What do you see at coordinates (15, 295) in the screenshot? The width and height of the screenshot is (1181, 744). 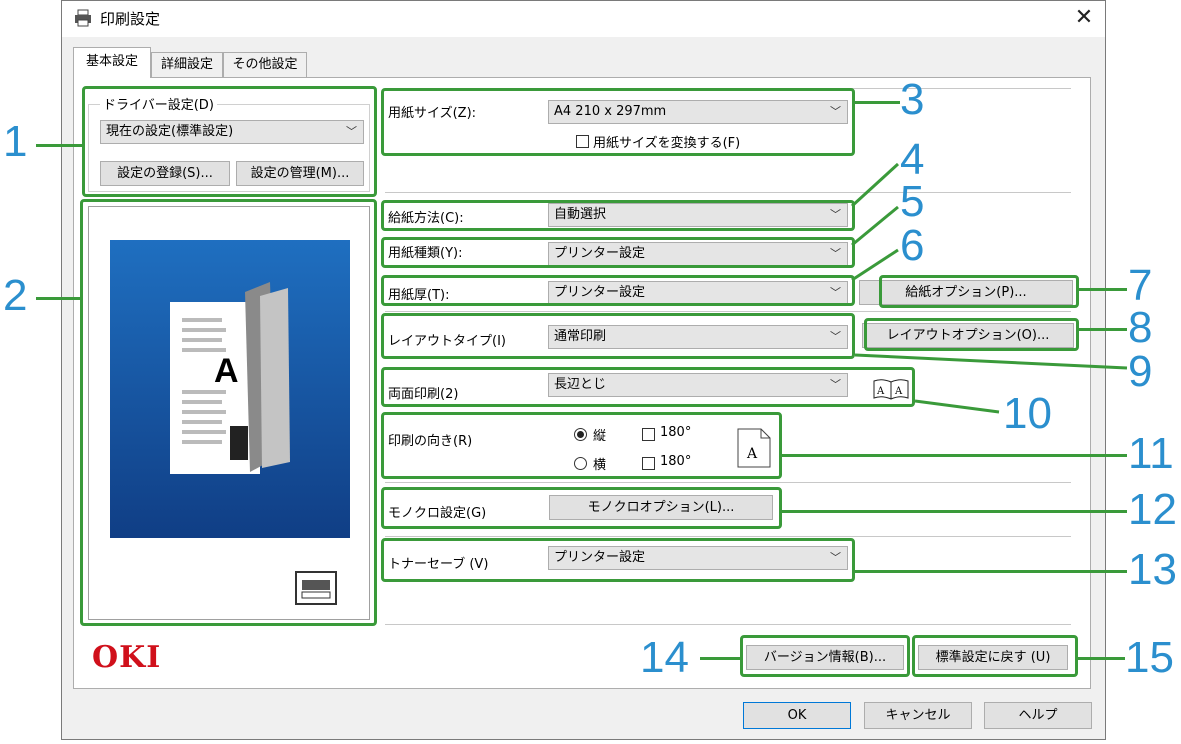 I see `callout-number-2: 2` at bounding box center [15, 295].